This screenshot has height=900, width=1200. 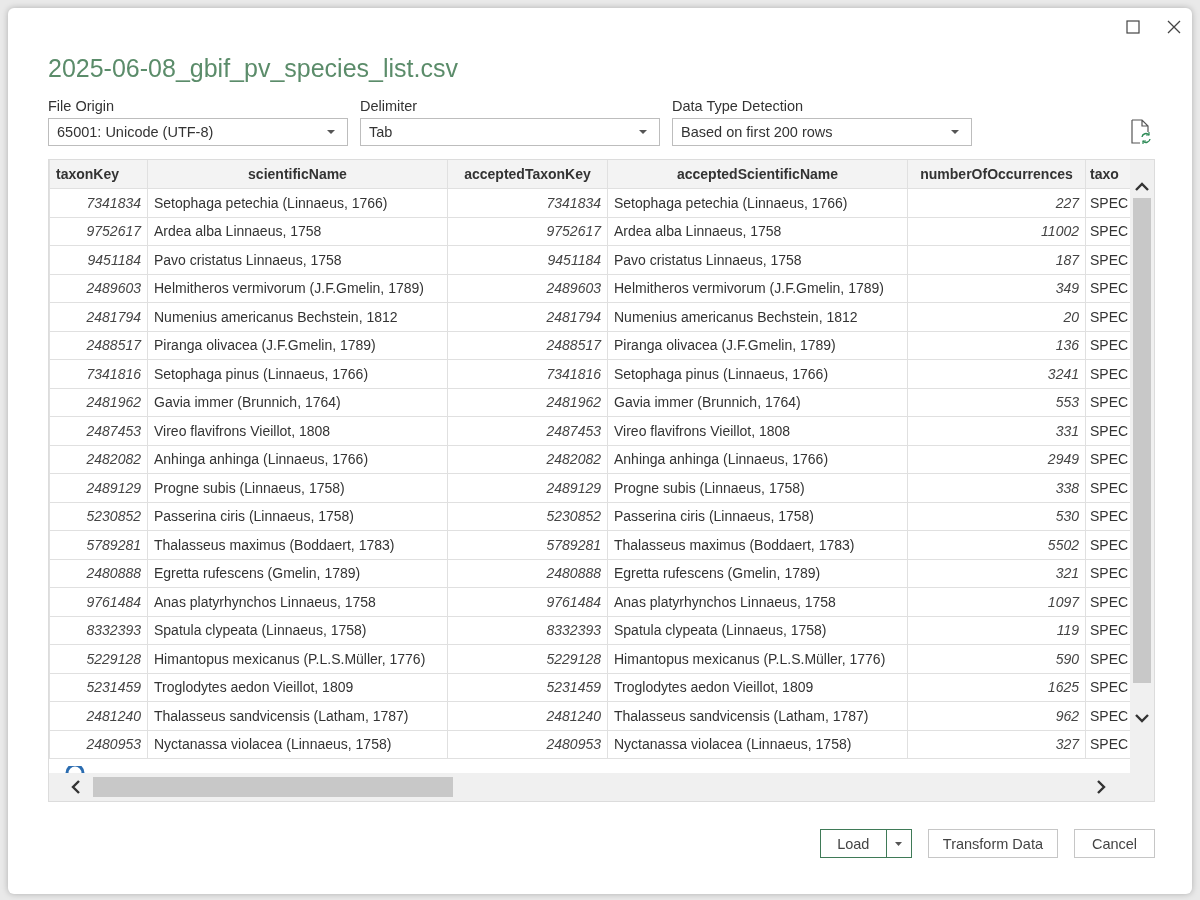 I want to click on column-header: acceptedTaxonKey, so click(x=527, y=174).